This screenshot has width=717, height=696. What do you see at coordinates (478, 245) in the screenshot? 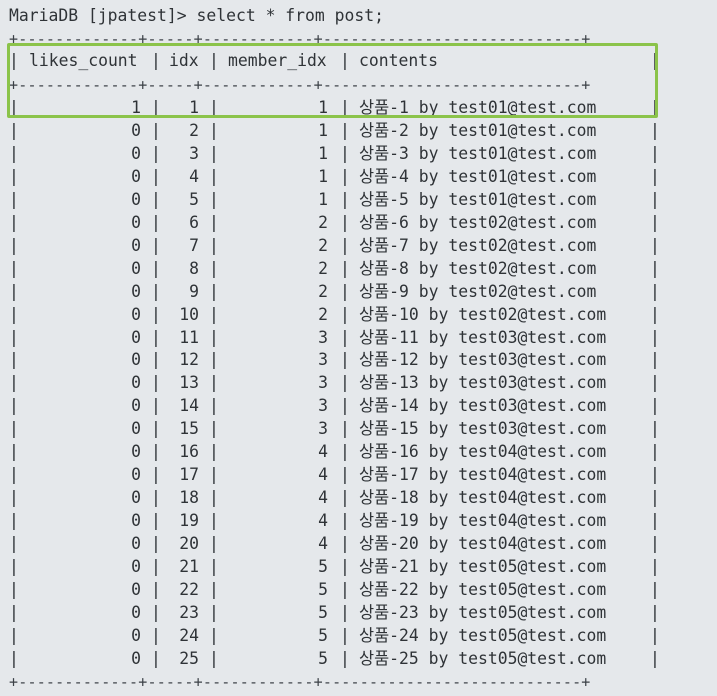
I see `cell-contents: 상품-7 by test02@test.com` at bounding box center [478, 245].